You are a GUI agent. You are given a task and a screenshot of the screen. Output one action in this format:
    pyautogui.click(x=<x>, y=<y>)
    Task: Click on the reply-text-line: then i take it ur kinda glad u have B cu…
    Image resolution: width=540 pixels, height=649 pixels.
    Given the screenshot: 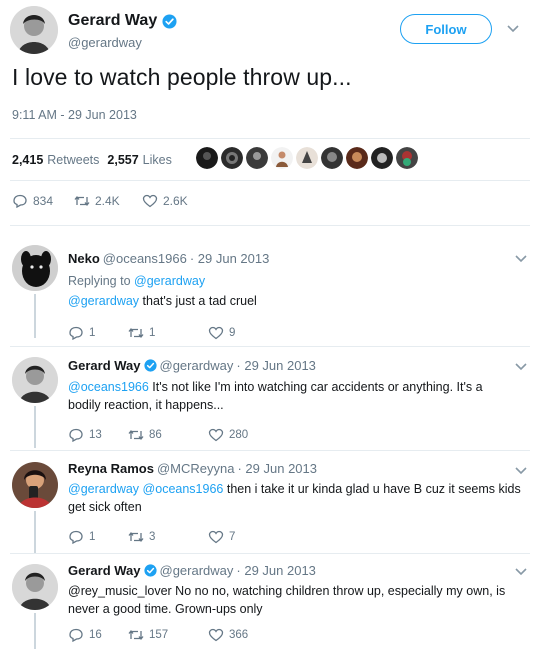 What is the action you would take?
    pyautogui.click(x=373, y=489)
    